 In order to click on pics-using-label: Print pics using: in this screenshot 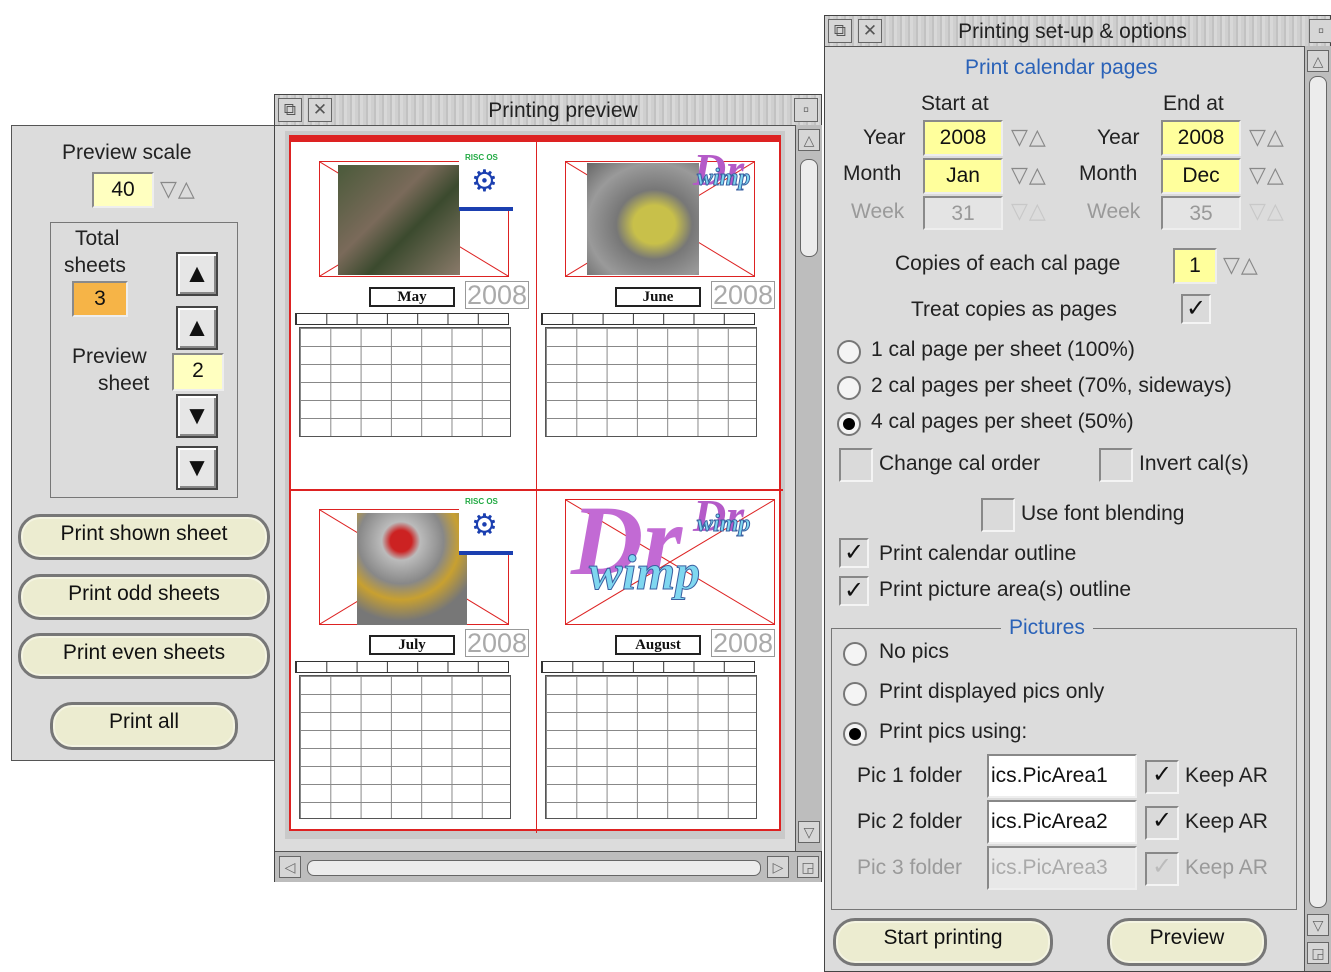, I will do `click(953, 732)`.